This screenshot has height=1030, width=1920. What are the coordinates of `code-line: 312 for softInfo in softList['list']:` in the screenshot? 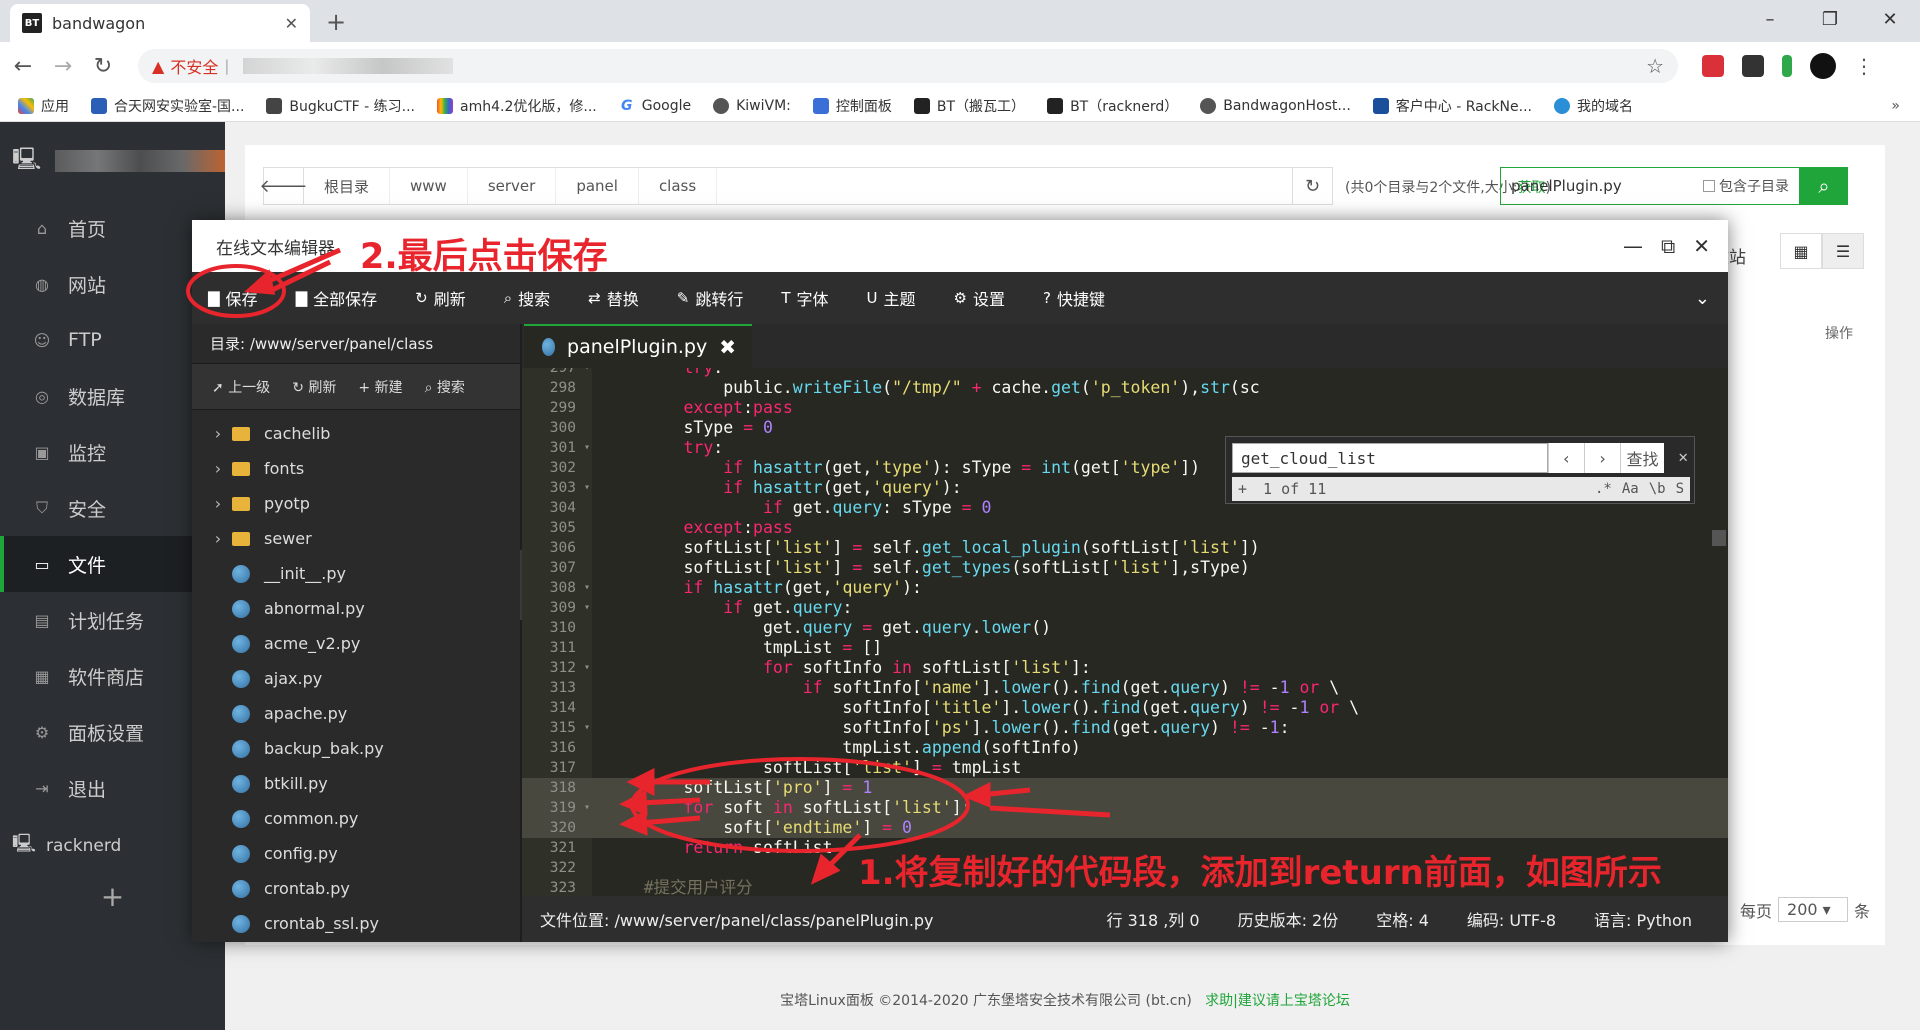 It's located at (1125, 668).